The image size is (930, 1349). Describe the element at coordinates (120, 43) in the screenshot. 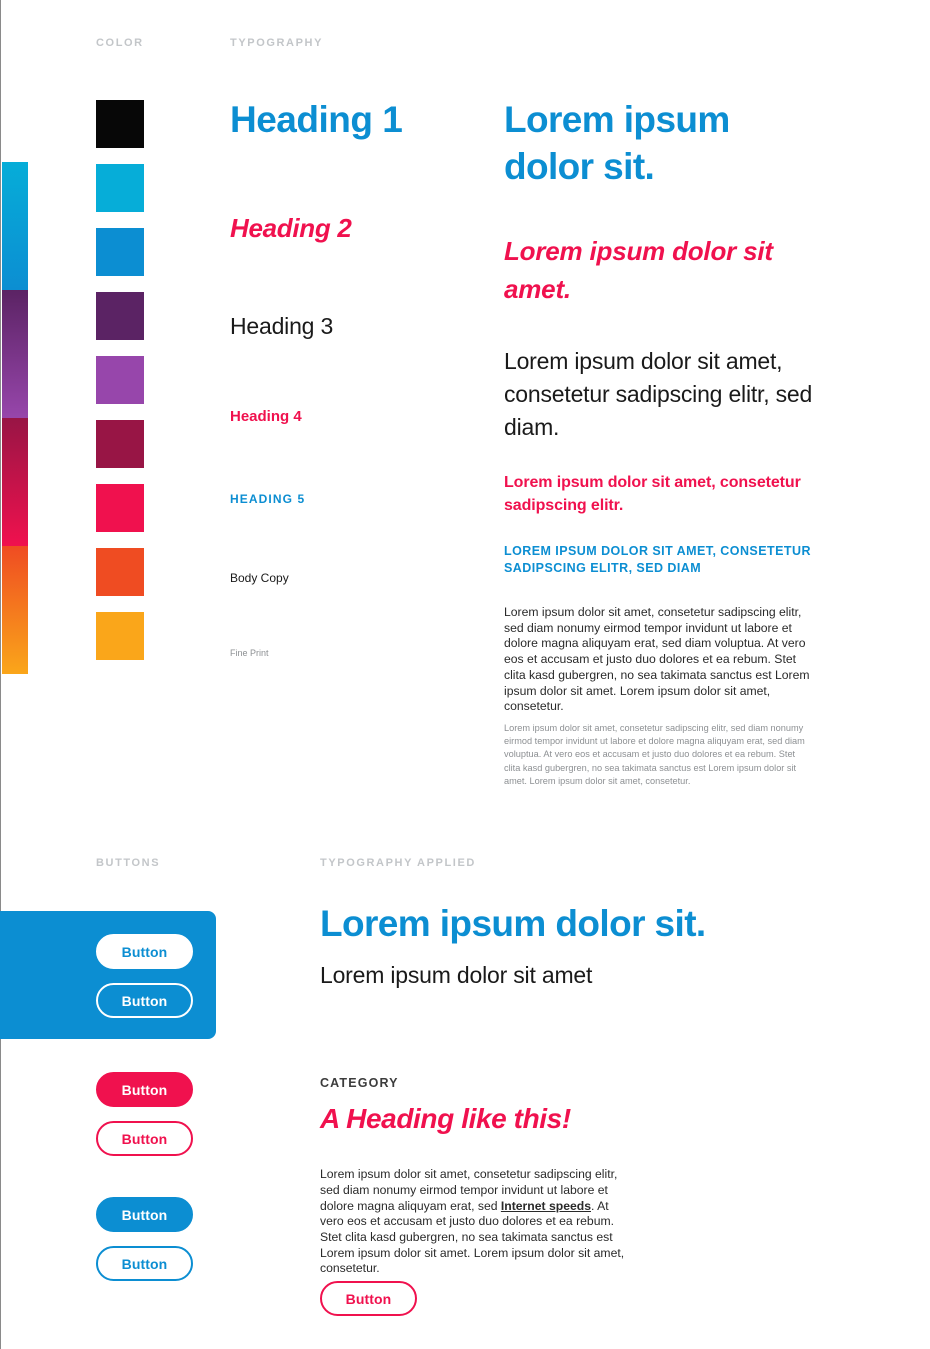

I see `section-label-color: Color` at that location.